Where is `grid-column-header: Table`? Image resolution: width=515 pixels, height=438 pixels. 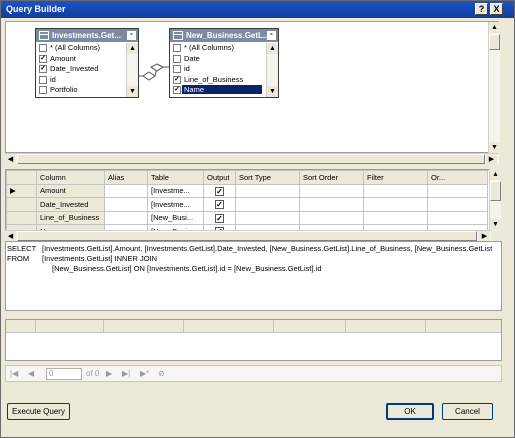 grid-column-header: Table is located at coordinates (175, 177).